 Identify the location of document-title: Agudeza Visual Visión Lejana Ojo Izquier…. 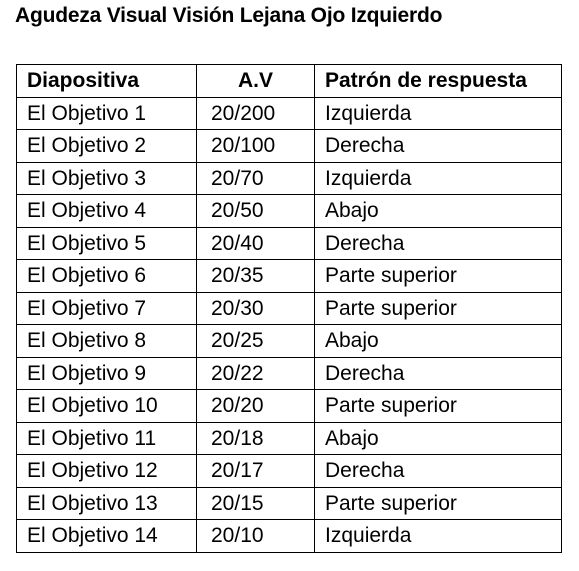
(229, 15).